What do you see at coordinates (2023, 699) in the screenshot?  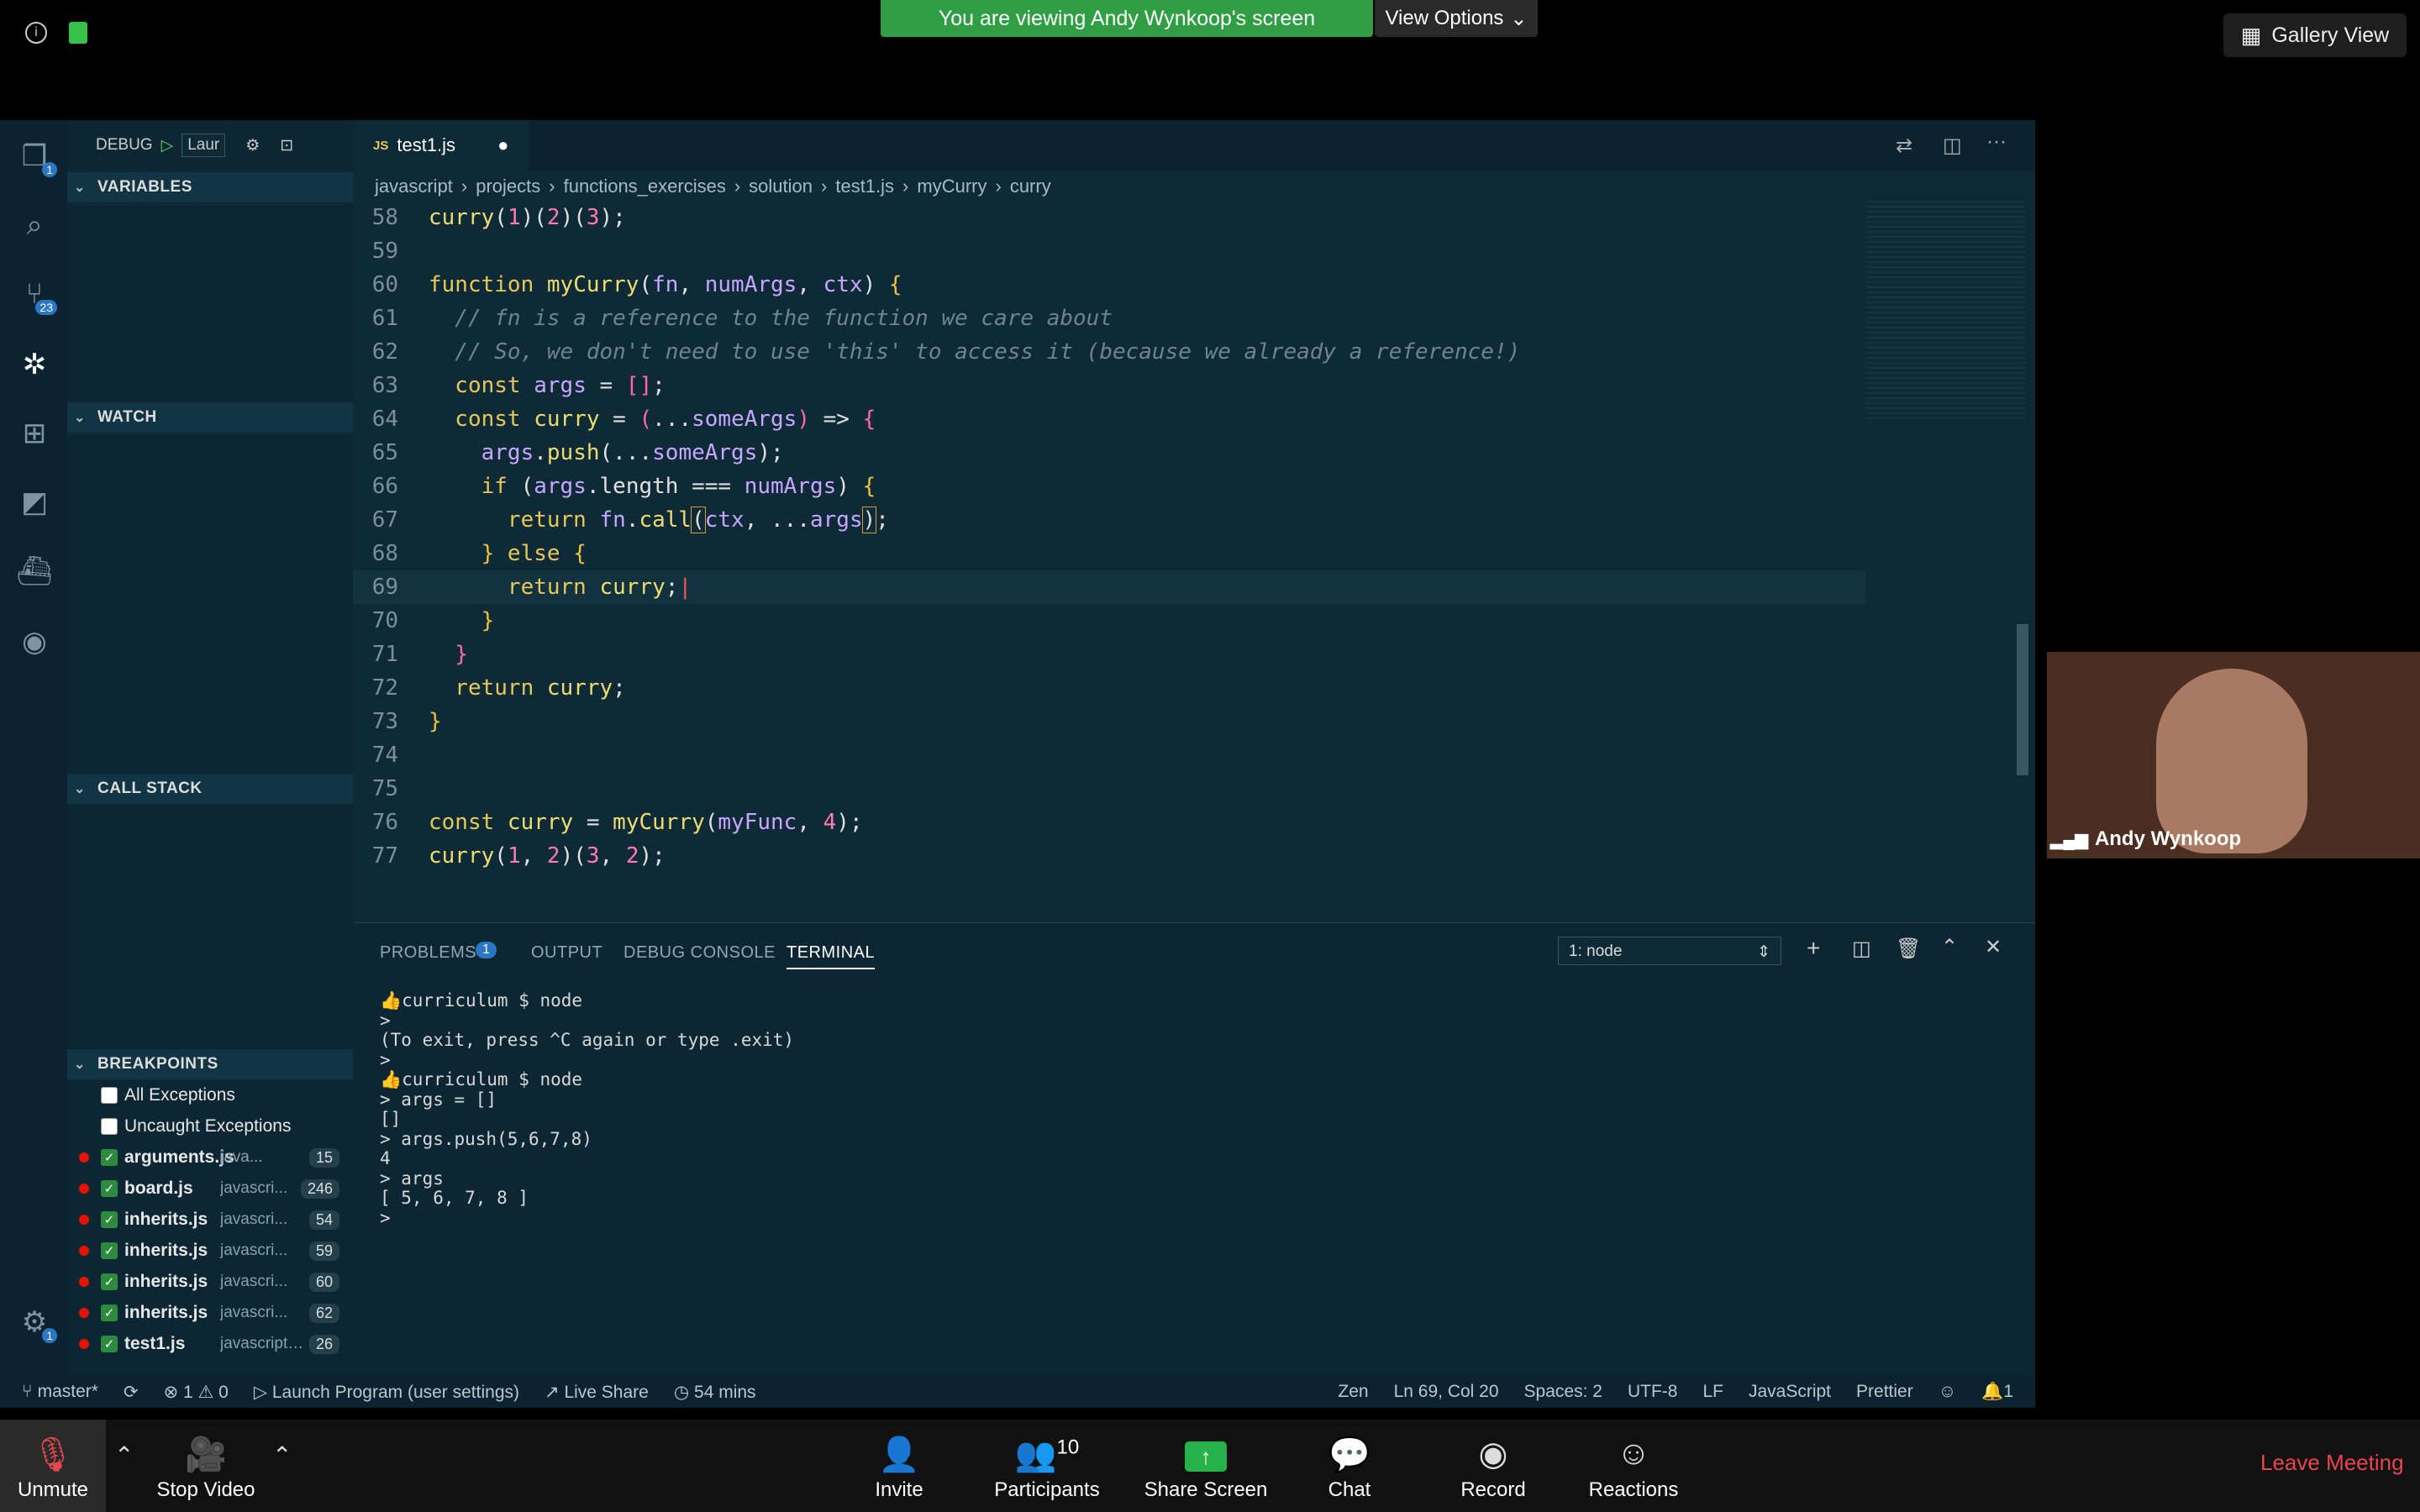 I see `scrollbar` at bounding box center [2023, 699].